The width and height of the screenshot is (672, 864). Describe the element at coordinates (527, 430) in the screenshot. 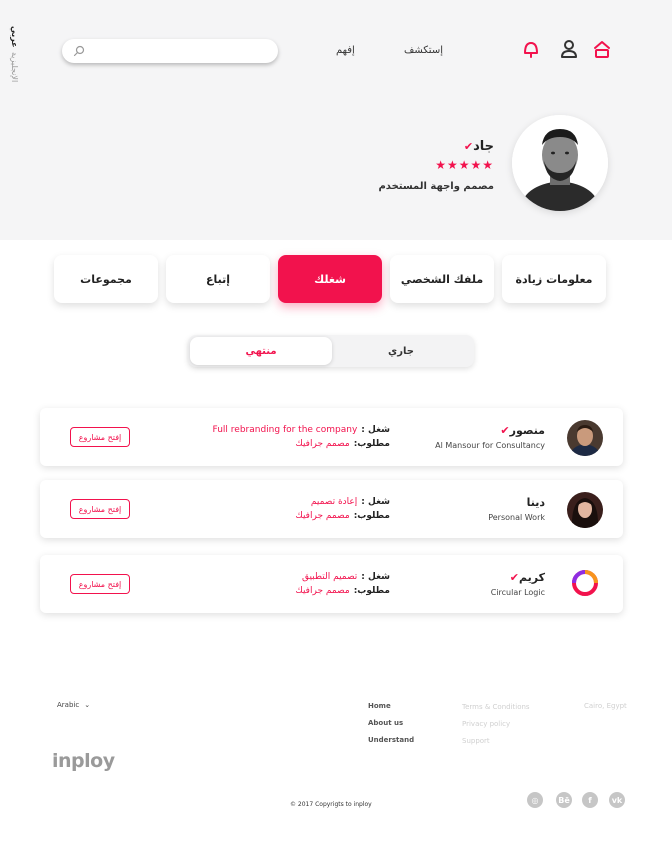

I see `card-name-text: منصور` at that location.